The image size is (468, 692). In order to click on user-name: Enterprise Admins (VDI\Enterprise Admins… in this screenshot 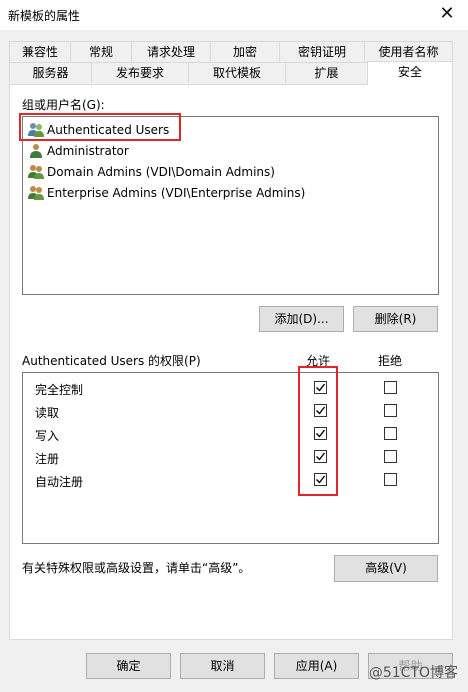, I will do `click(176, 193)`.